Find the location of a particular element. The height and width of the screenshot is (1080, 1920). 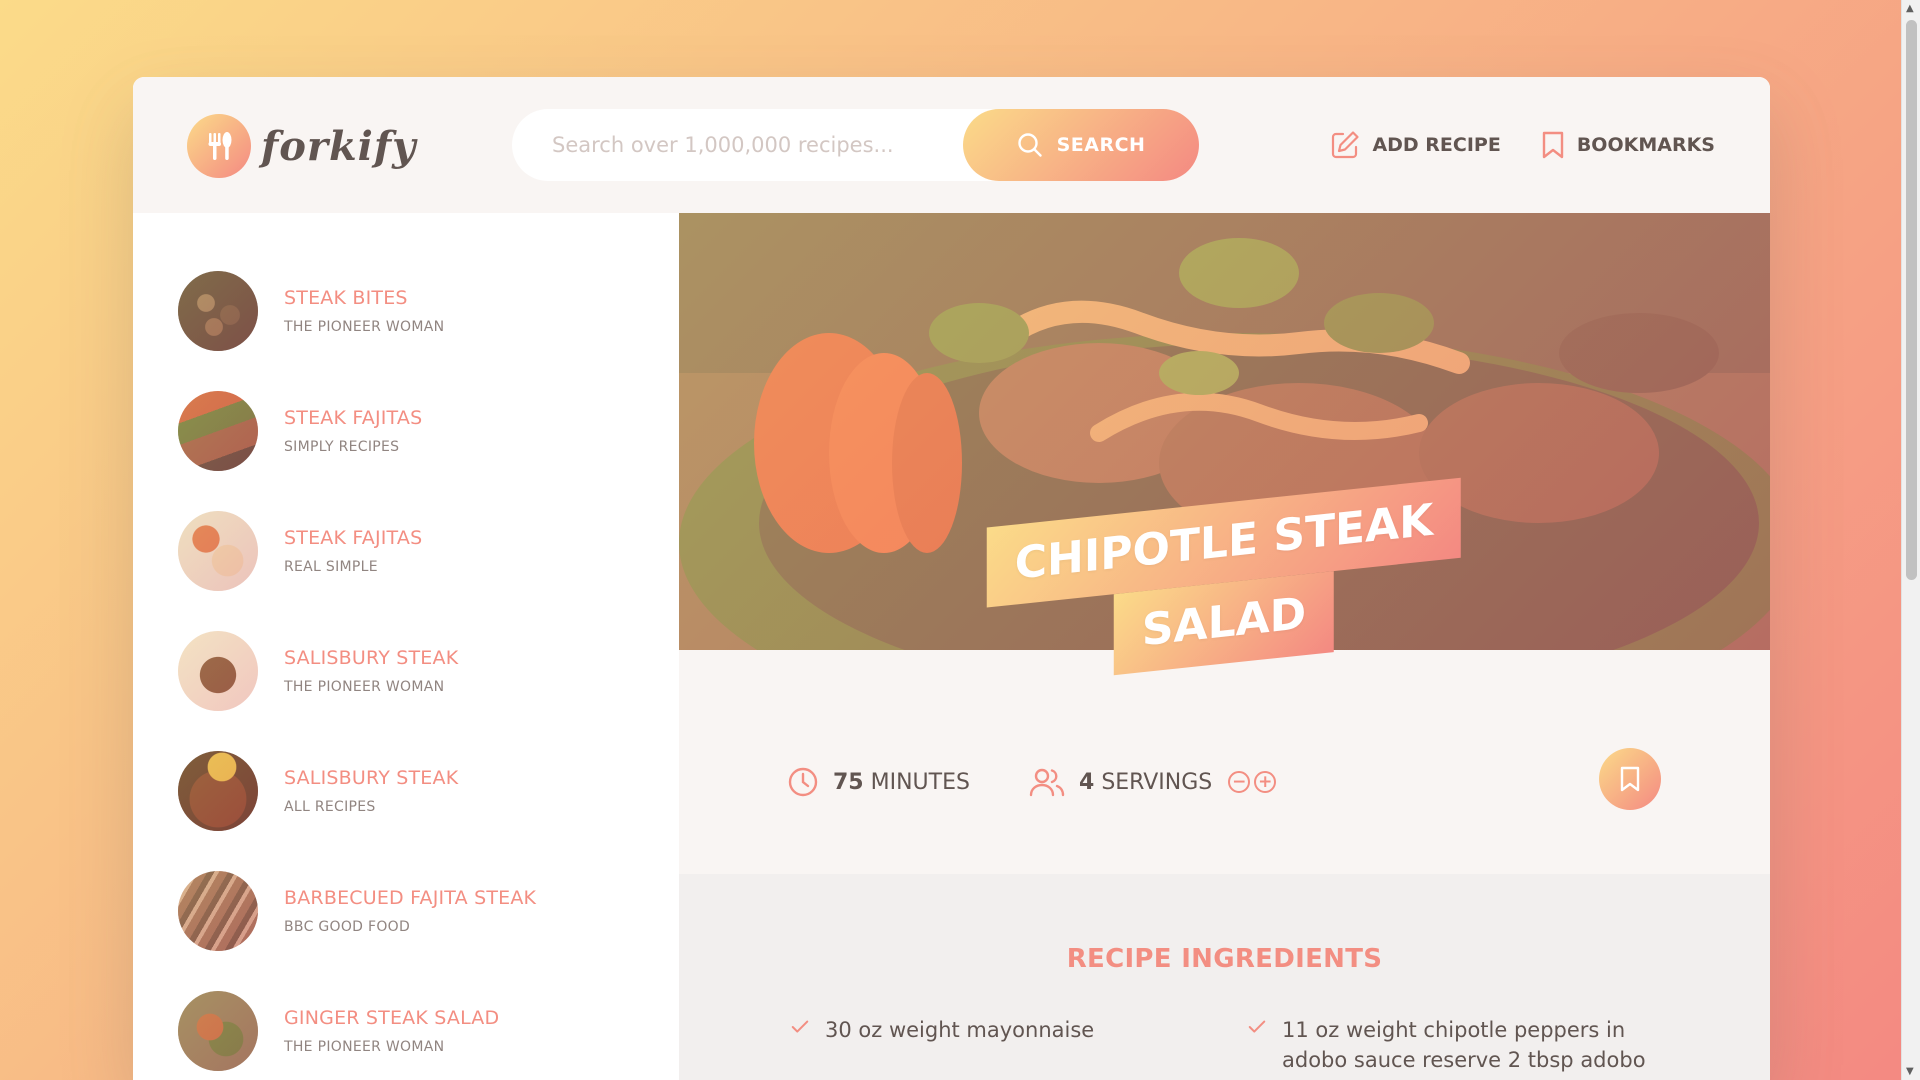

result-item: STEAK FAJITAS REAL SIMPLE is located at coordinates (406, 551).